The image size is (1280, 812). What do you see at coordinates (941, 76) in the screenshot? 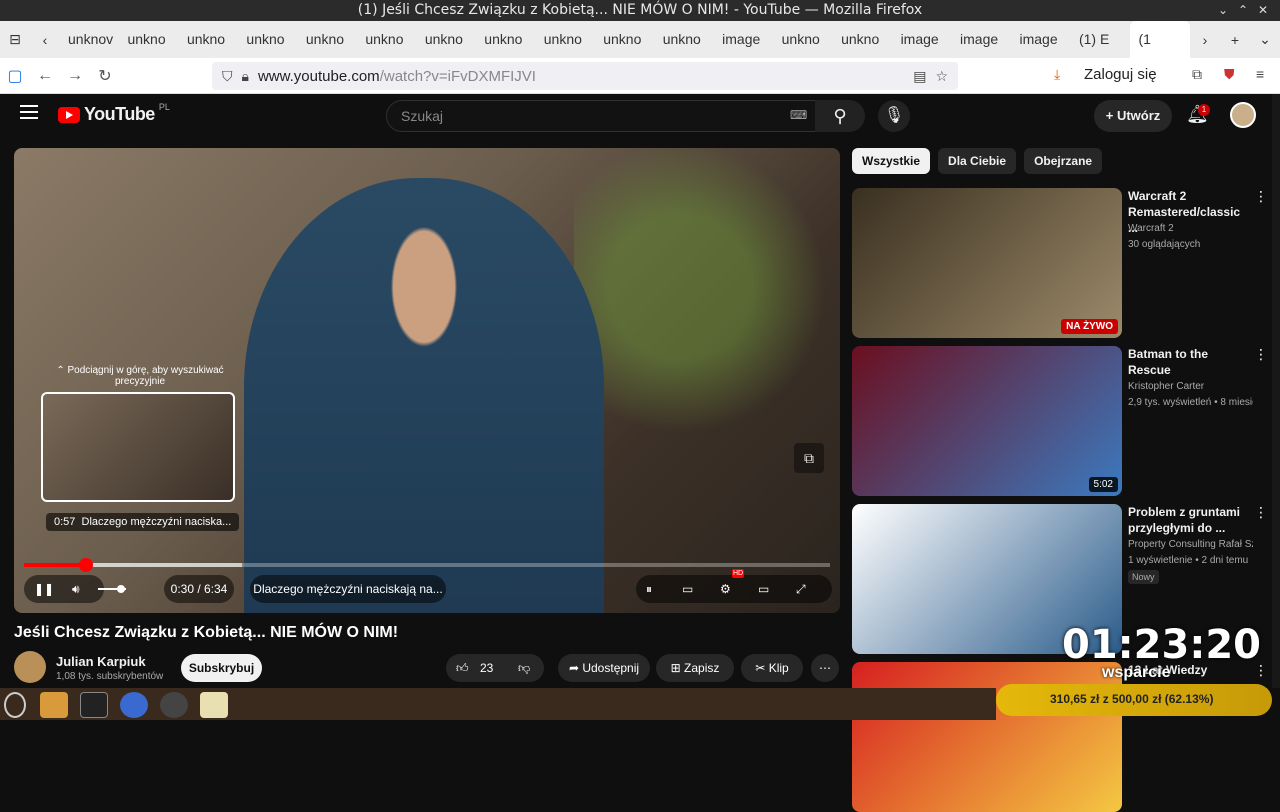
I see `bookmark-star-icon: ☆` at bounding box center [941, 76].